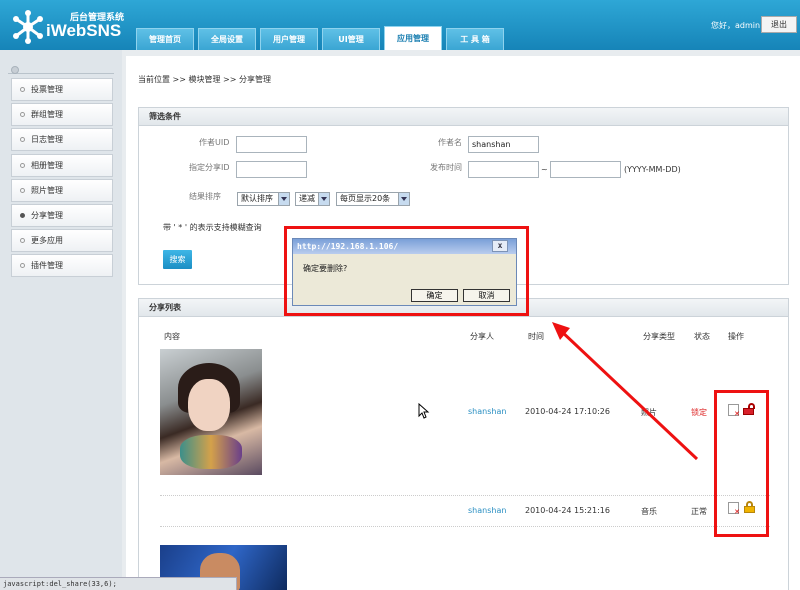 This screenshot has width=800, height=590. What do you see at coordinates (205, 196) in the screenshot?
I see `sort-label: 结果排序` at bounding box center [205, 196].